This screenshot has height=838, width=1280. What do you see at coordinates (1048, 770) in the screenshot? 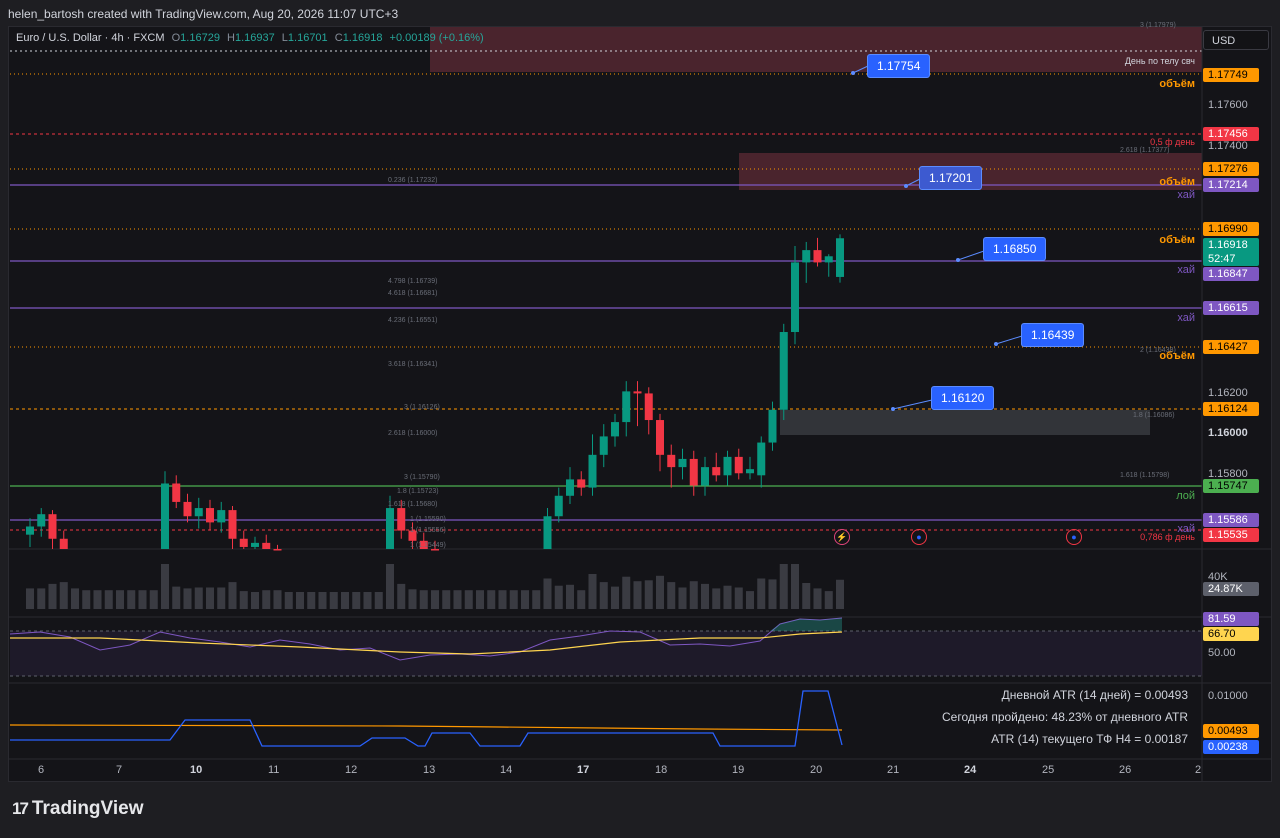
I see `time-axis-label: 25` at bounding box center [1048, 770].